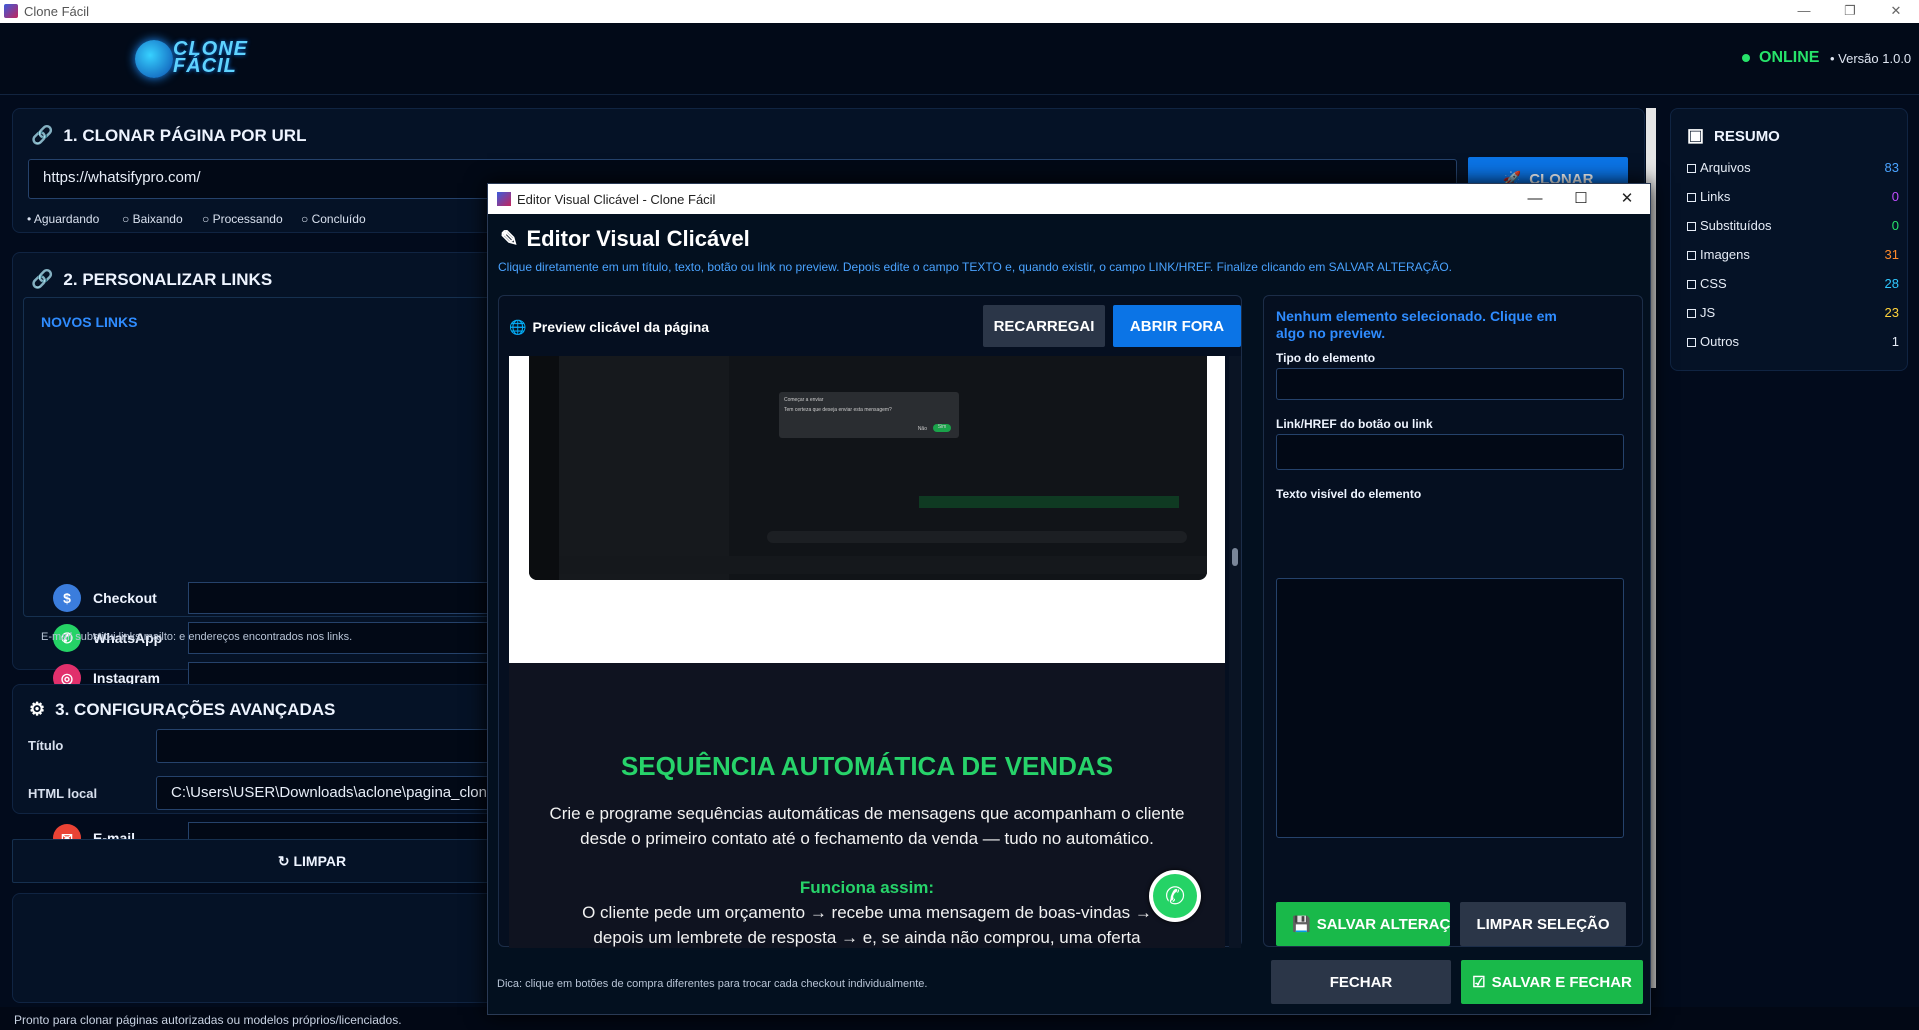  I want to click on logo-emblem-icon, so click(154, 59).